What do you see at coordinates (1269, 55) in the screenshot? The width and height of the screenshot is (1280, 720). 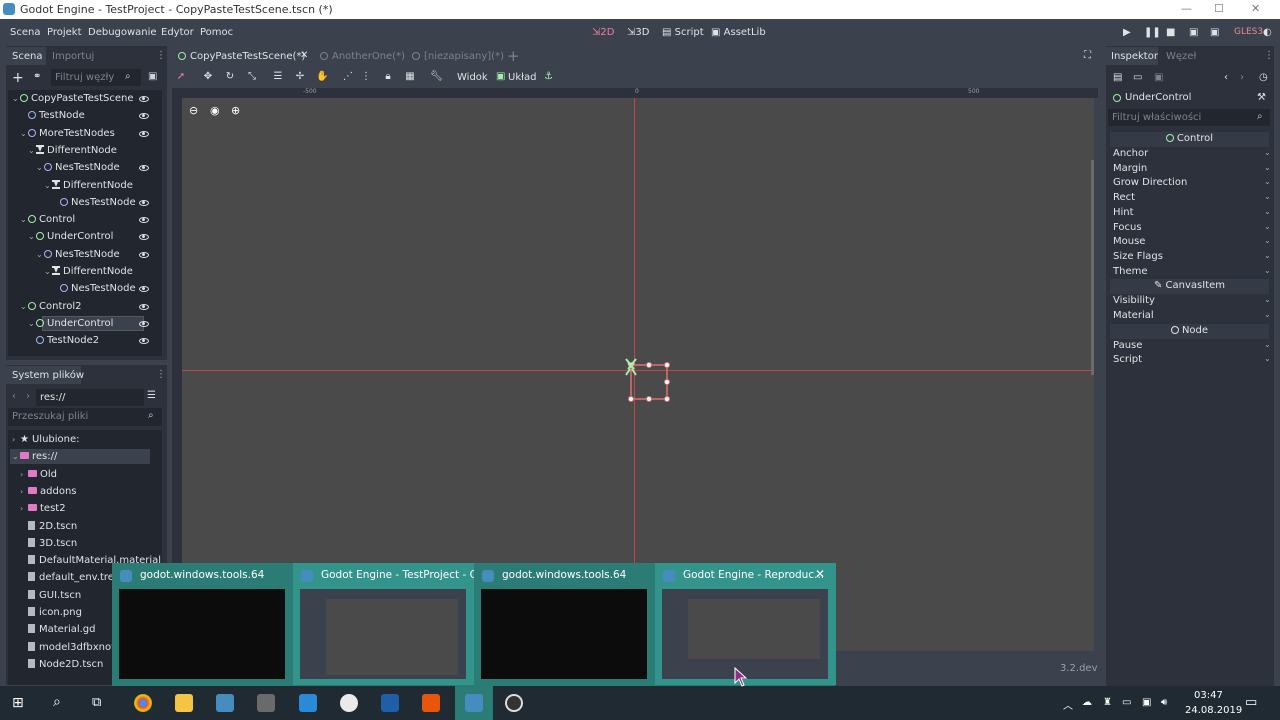 I see `inspector-menu-icon: ⋮` at bounding box center [1269, 55].